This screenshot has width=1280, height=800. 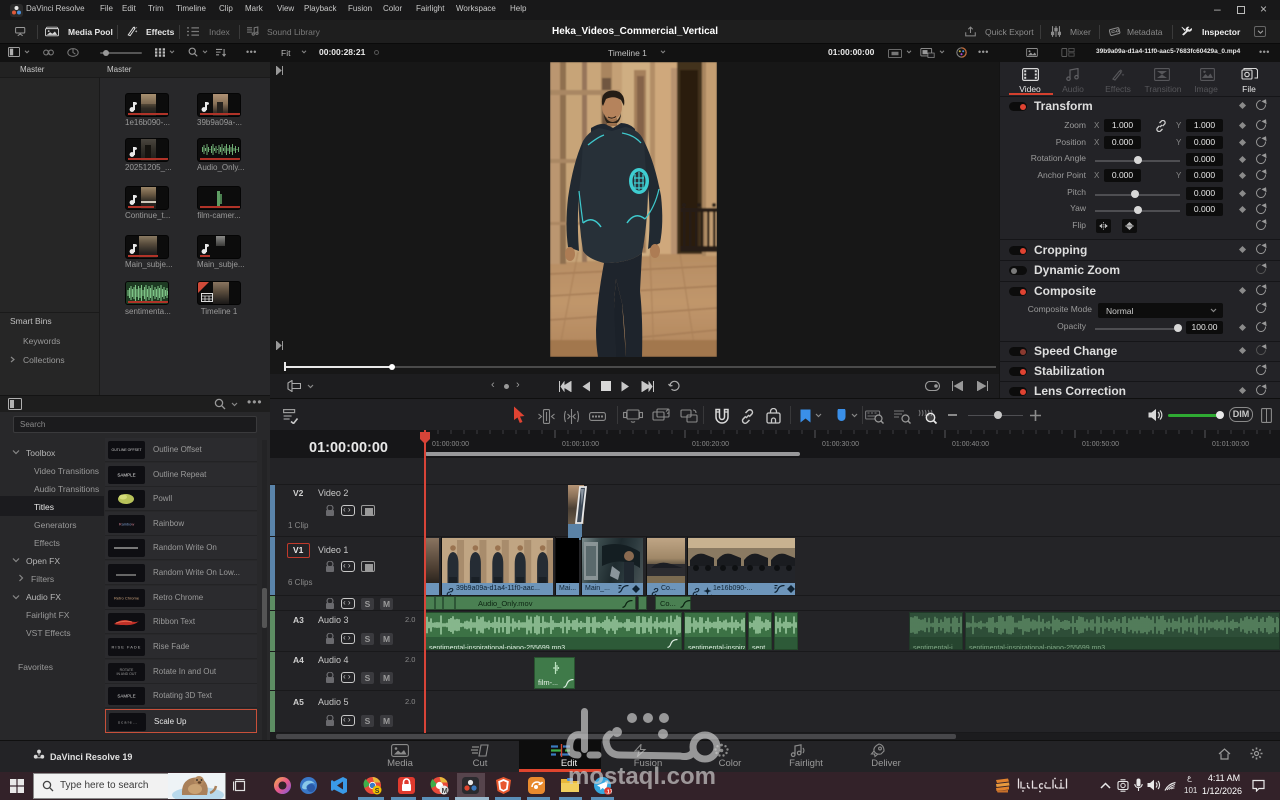 What do you see at coordinates (642, 776) in the screenshot?
I see `svg-text: mostaql.com` at bounding box center [642, 776].